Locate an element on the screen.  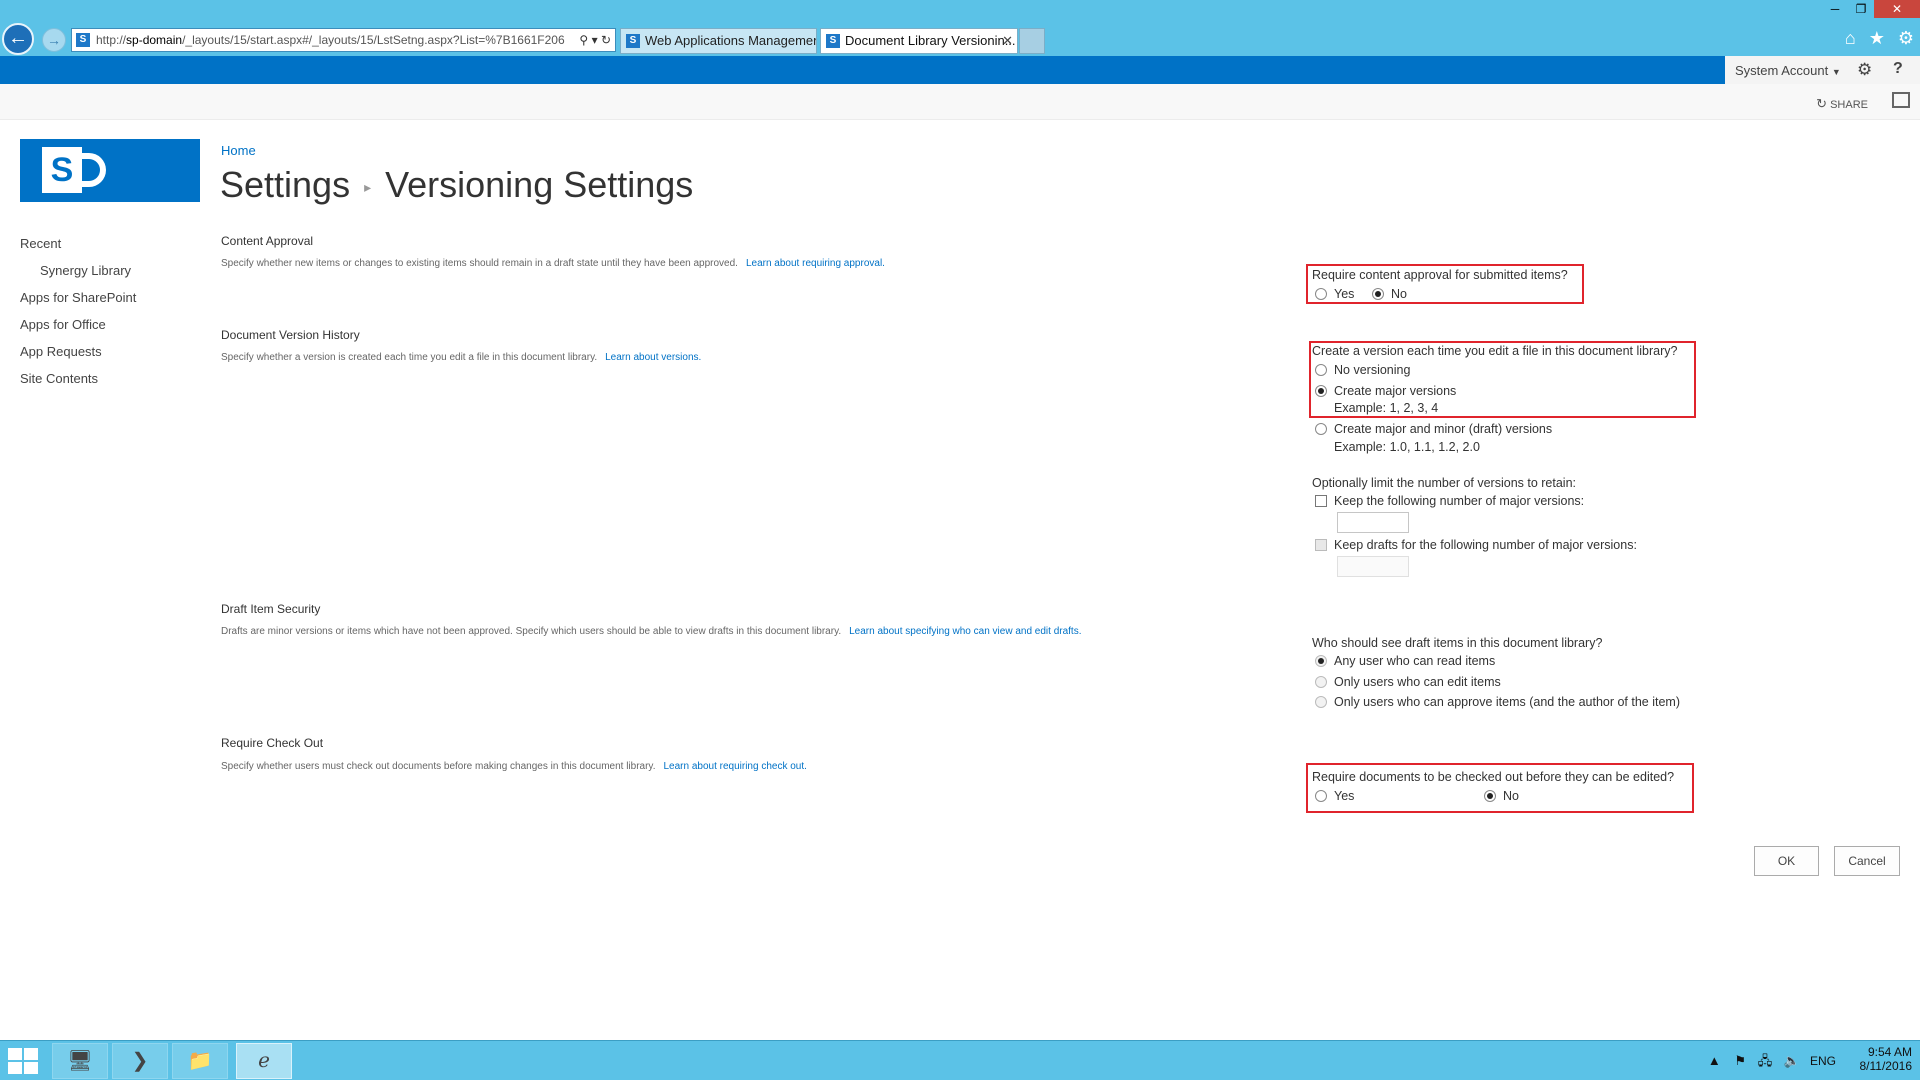
draft-editors-label: Only users who can edit items is located at coordinates (1417, 682).